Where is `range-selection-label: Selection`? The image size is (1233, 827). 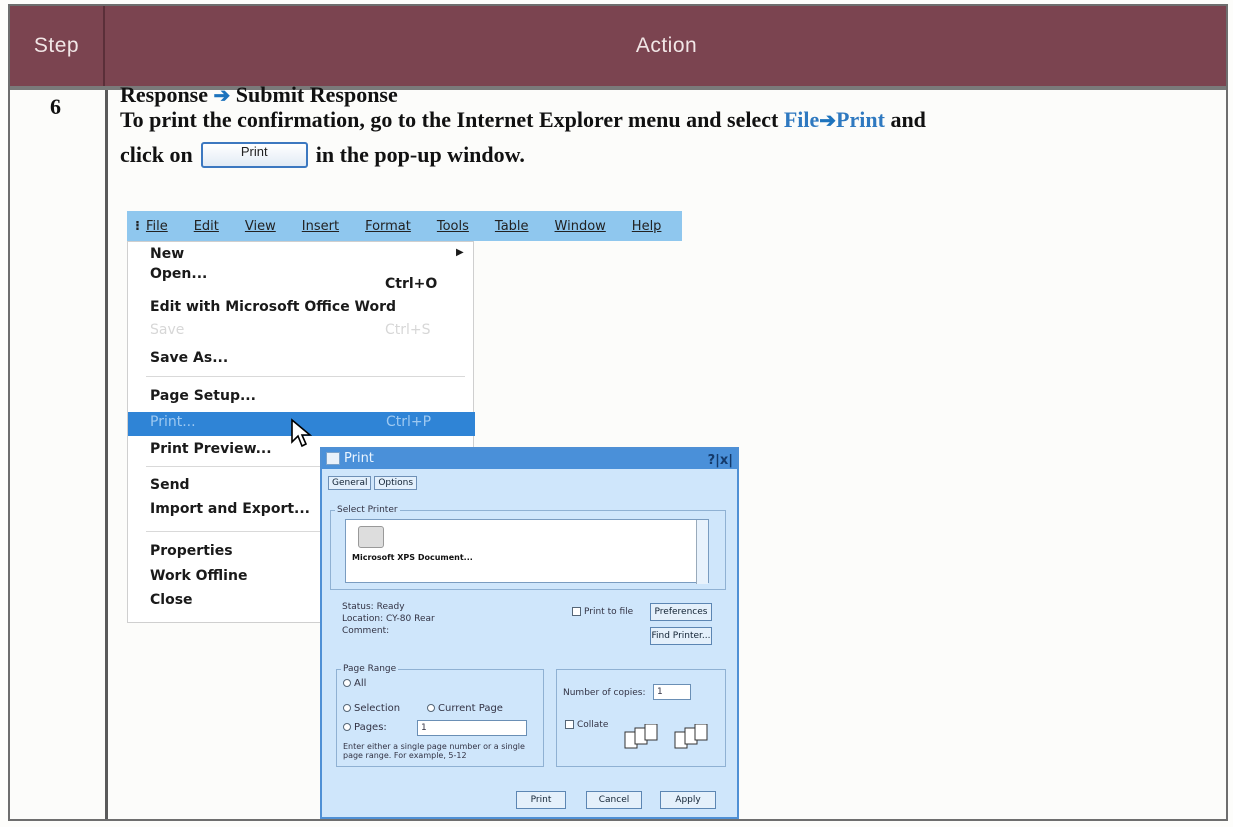 range-selection-label: Selection is located at coordinates (377, 708).